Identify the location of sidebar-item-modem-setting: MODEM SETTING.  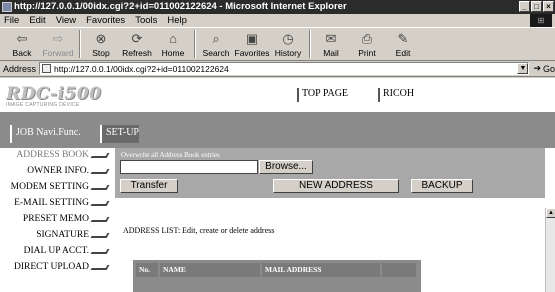
(60, 187).